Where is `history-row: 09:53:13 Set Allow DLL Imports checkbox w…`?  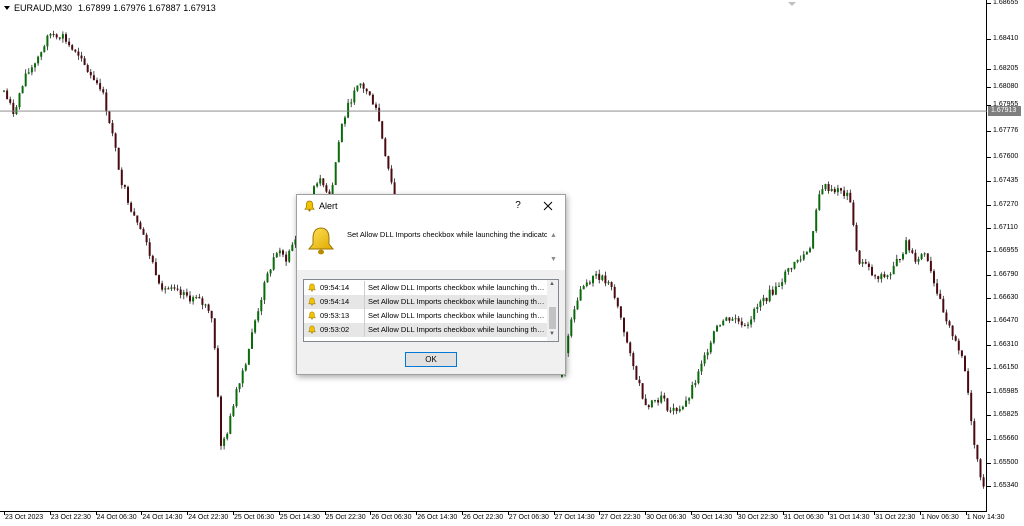
history-row: 09:53:13 Set Allow DLL Imports checkbox w… is located at coordinates (425, 316).